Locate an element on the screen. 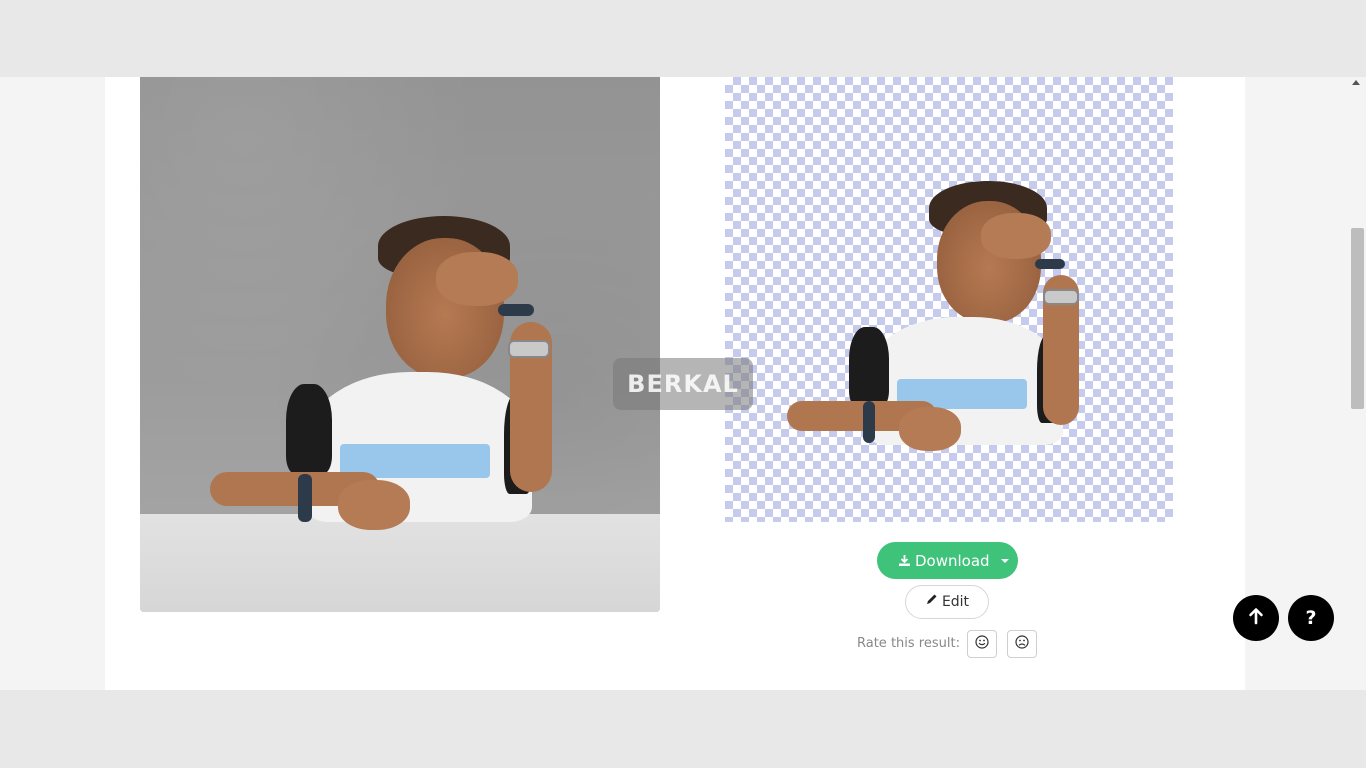 This screenshot has height=768, width=1366. smile-icon is located at coordinates (982, 644).